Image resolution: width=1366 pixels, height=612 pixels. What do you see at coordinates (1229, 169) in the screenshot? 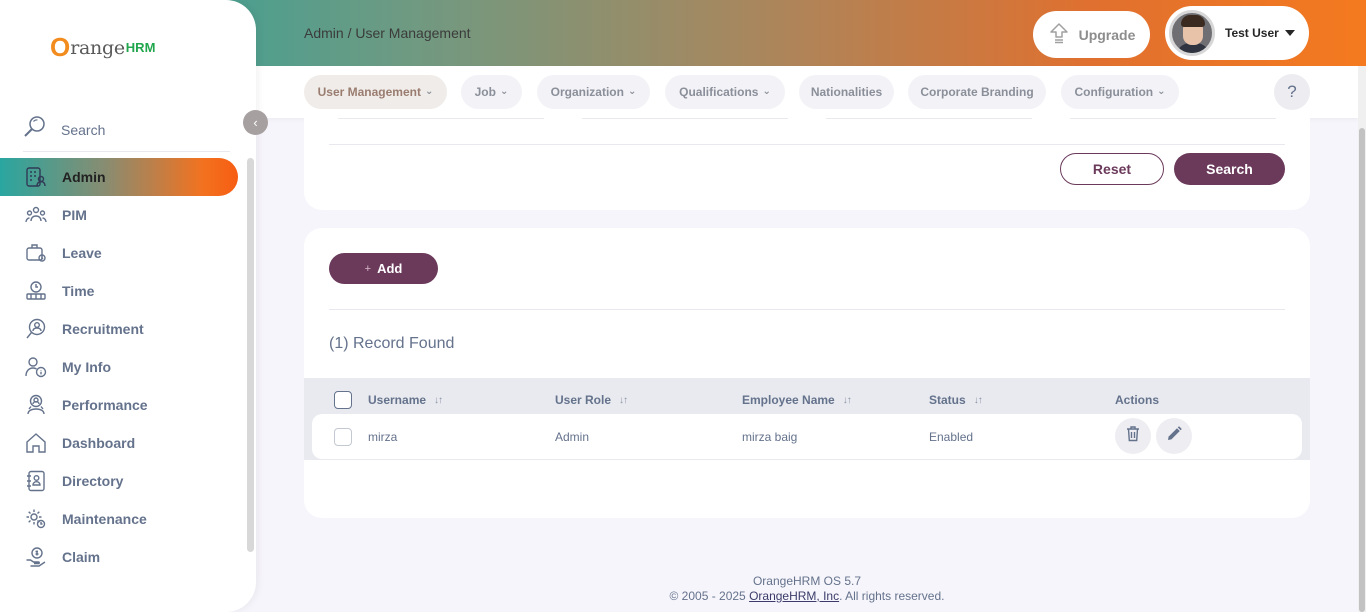
I see `search-button: Search` at bounding box center [1229, 169].